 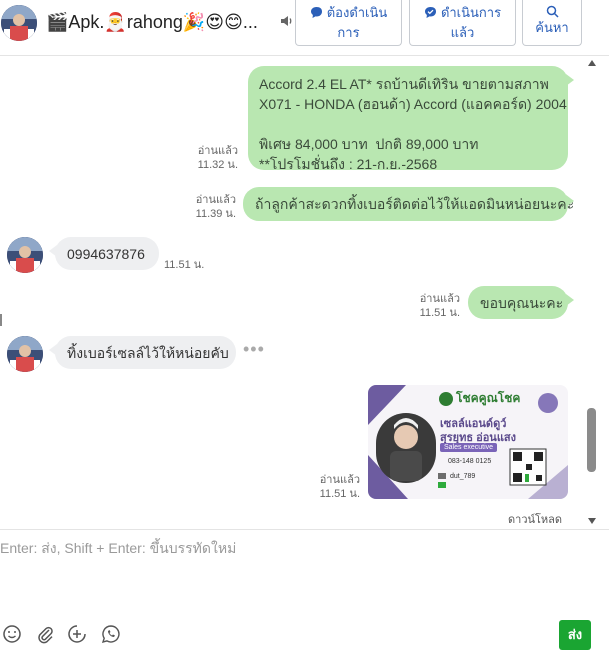 What do you see at coordinates (357, 22) in the screenshot?
I see `todo-label: ต้องดำเนิน การ` at bounding box center [357, 22].